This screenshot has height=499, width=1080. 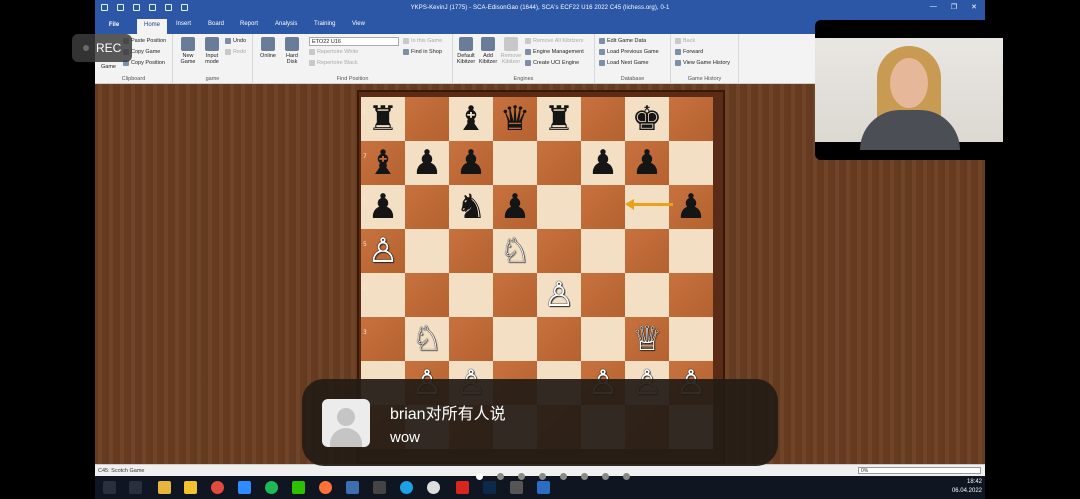 What do you see at coordinates (933, 7) in the screenshot?
I see `minimize-button: —` at bounding box center [933, 7].